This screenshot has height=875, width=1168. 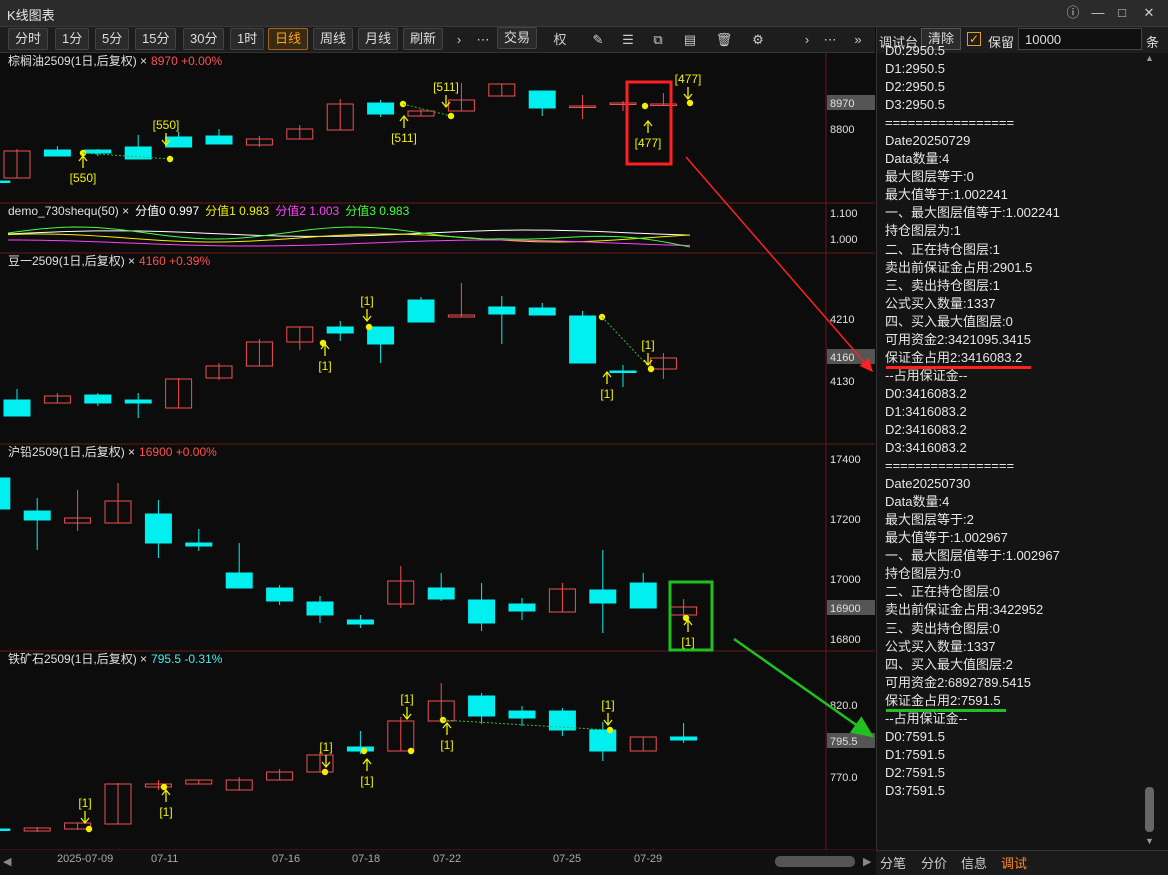 What do you see at coordinates (934, 862) in the screenshot?
I see `tab-price-volume: 分价` at bounding box center [934, 862].